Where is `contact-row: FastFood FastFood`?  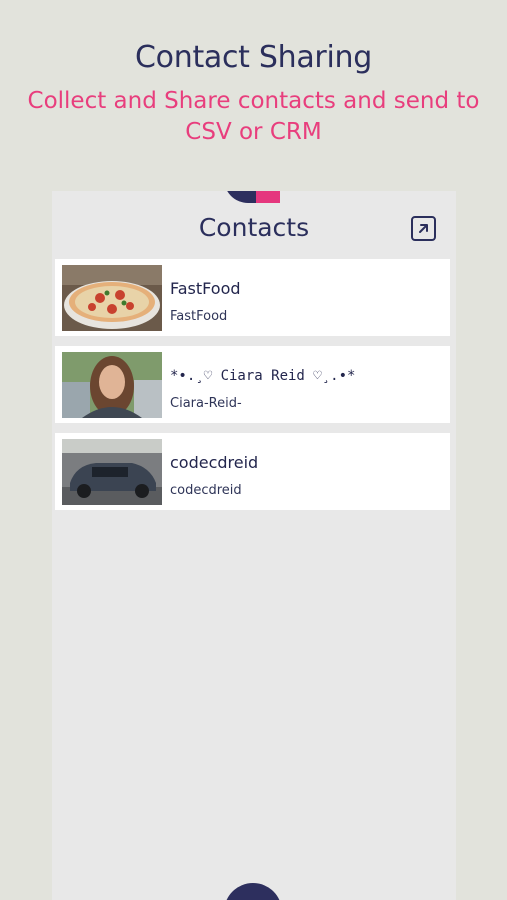
contact-row: FastFood FastFood is located at coordinates (252, 297).